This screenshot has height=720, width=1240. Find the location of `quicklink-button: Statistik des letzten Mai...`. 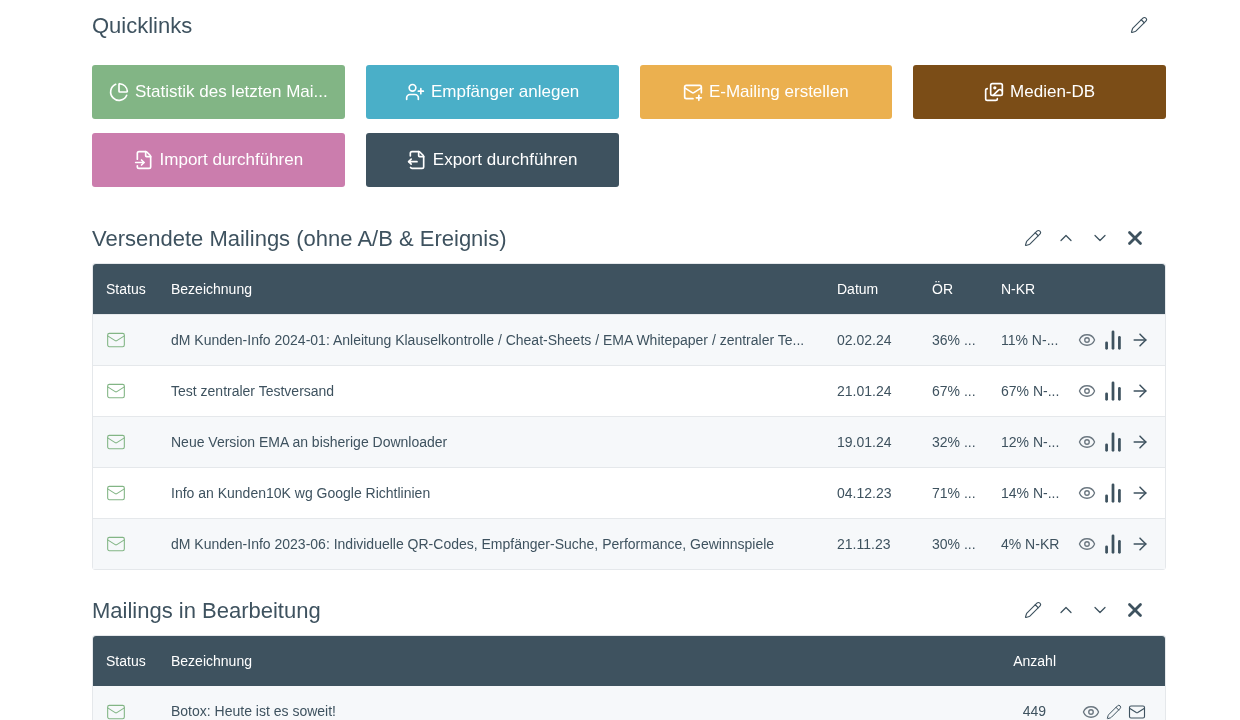

quicklink-button: Statistik des letzten Mai... is located at coordinates (218, 92).